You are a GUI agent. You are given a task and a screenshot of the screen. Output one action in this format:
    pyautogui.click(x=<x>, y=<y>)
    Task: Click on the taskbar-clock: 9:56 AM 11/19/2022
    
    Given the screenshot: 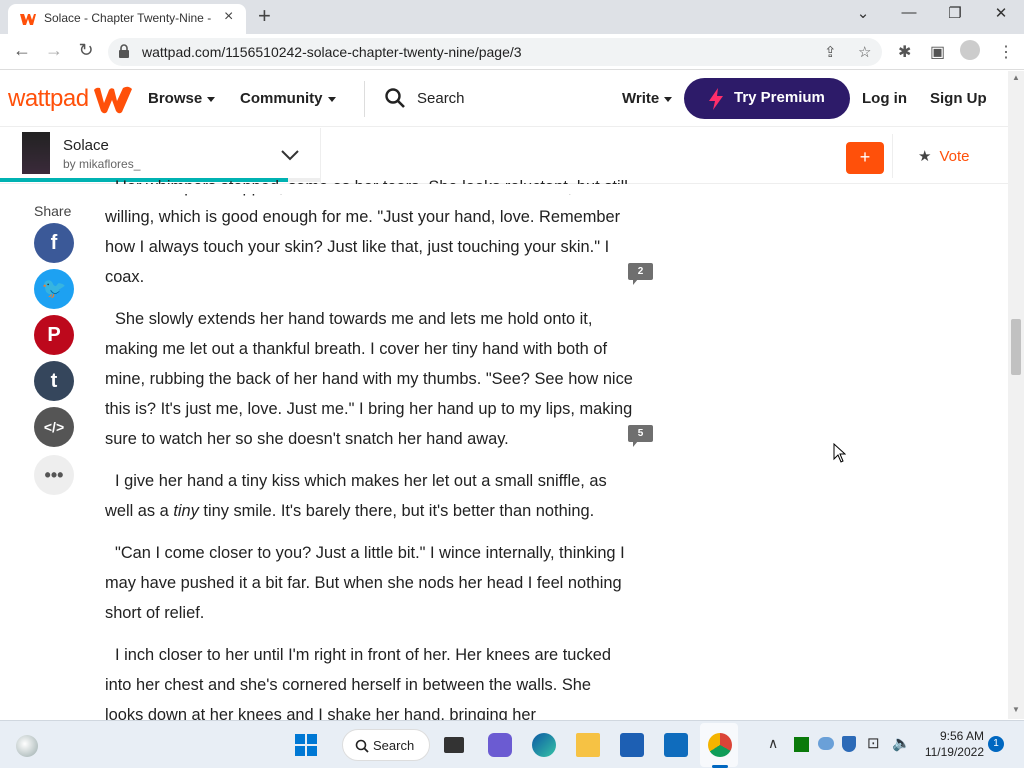 What is the action you would take?
    pyautogui.click(x=952, y=744)
    